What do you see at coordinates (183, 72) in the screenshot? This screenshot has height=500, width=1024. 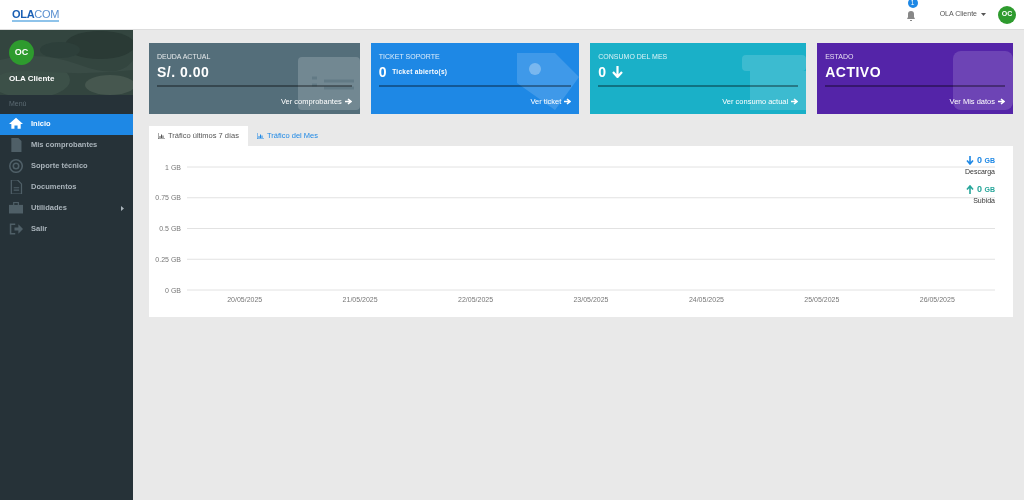 I see `card-value: S/. 0.00` at bounding box center [183, 72].